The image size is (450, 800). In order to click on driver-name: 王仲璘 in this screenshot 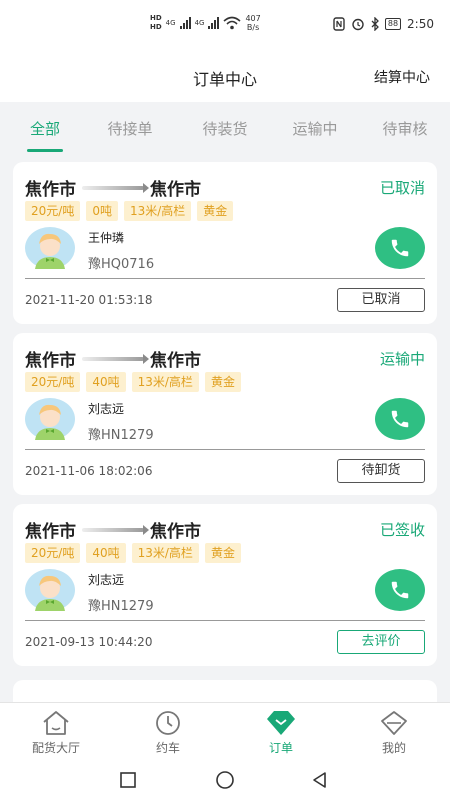, I will do `click(106, 238)`.